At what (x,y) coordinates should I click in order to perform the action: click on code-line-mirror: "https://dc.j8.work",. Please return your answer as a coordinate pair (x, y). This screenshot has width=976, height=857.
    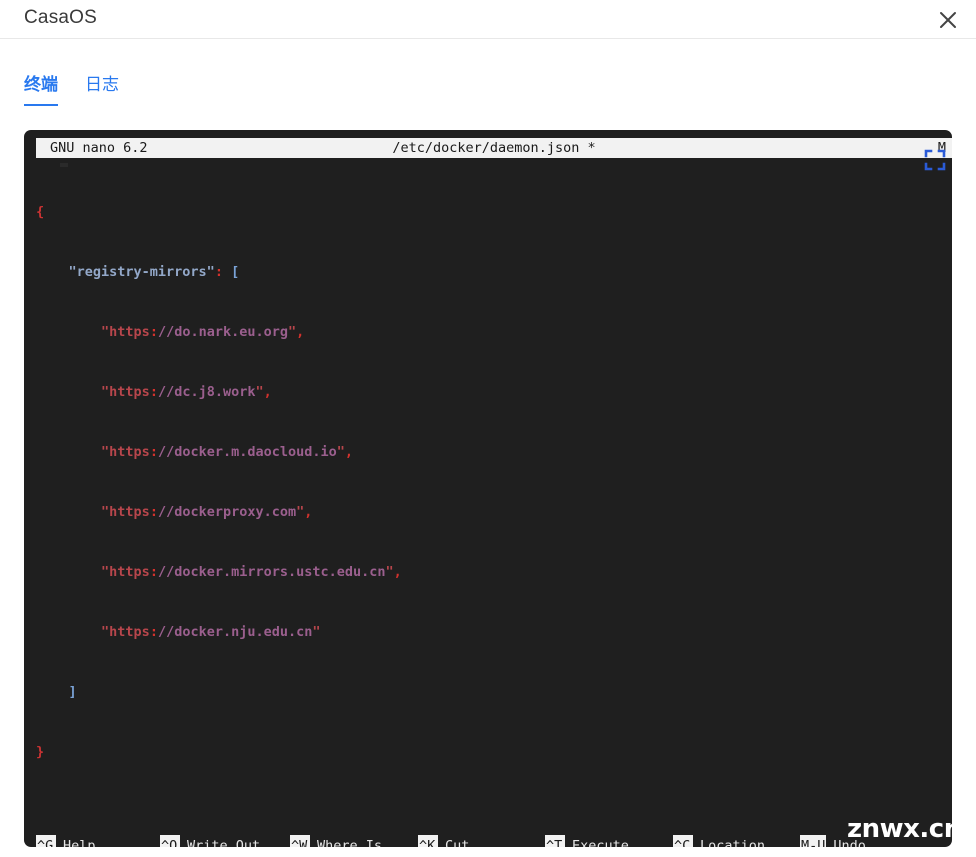
    Looking at the image, I should click on (186, 392).